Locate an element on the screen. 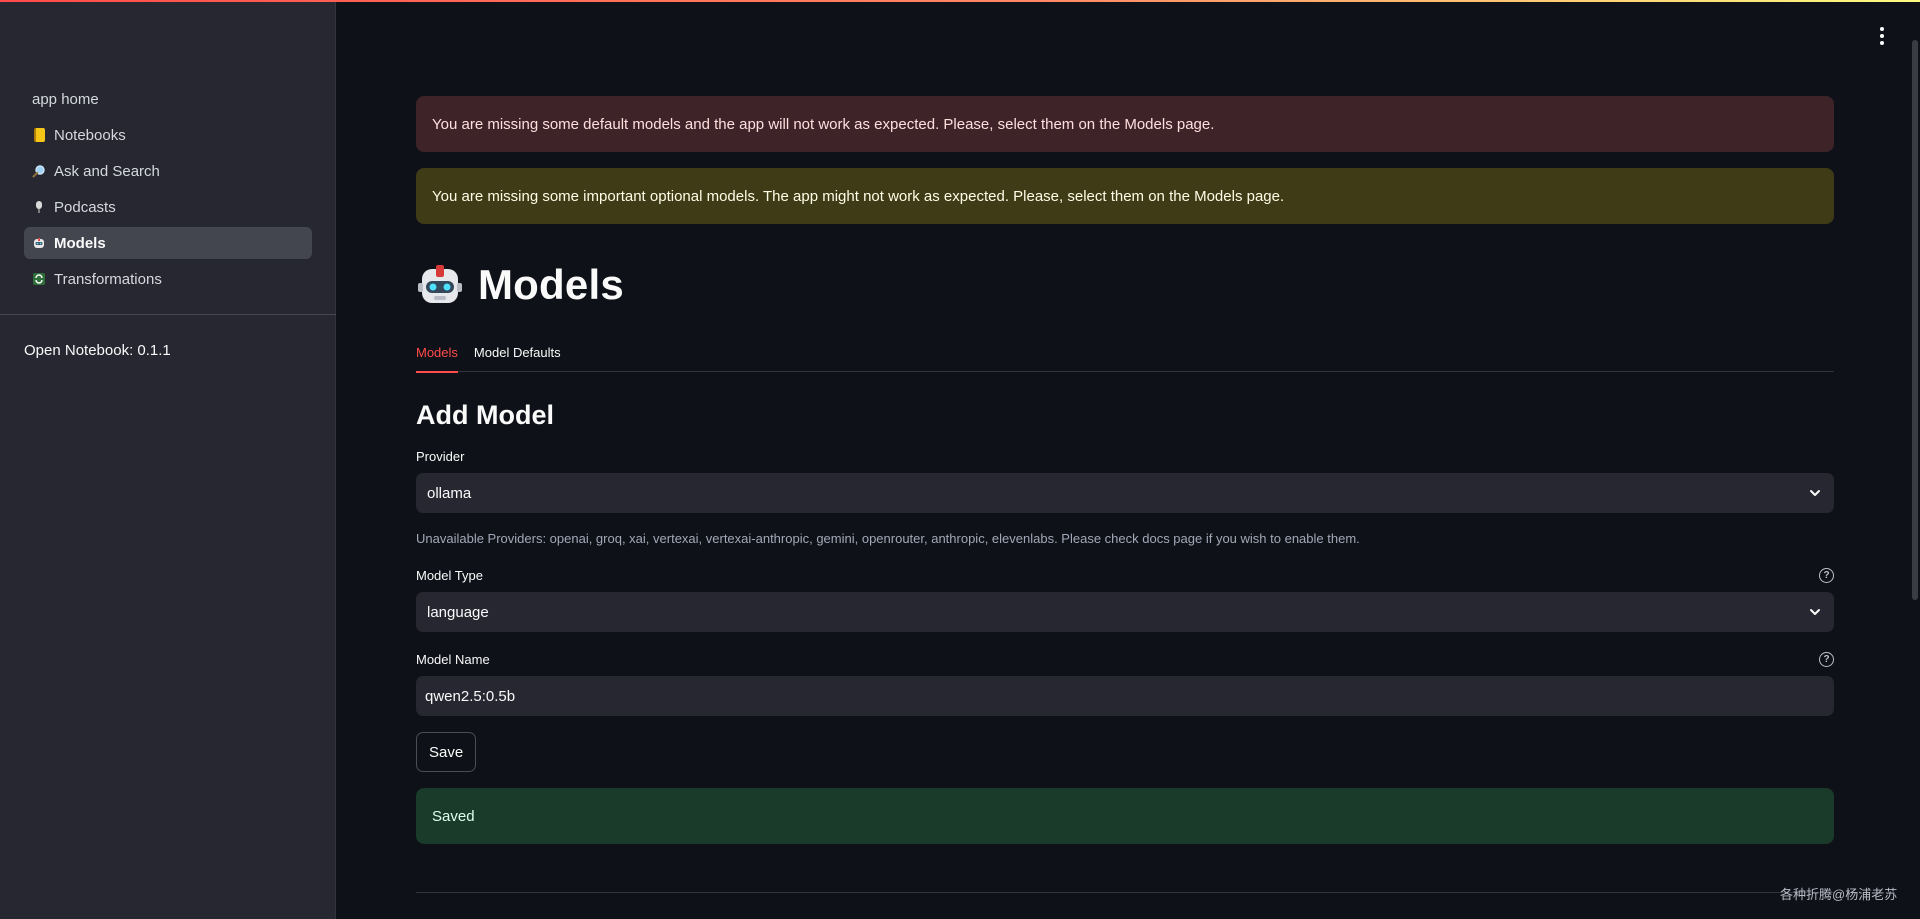 This screenshot has height=919, width=1920. save-button: Save is located at coordinates (446, 752).